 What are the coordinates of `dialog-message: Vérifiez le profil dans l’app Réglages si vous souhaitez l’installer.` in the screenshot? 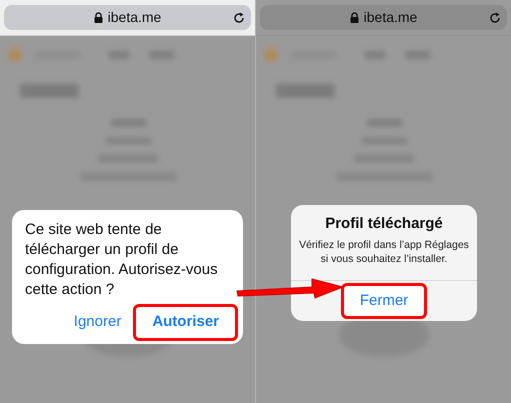 It's located at (384, 252).